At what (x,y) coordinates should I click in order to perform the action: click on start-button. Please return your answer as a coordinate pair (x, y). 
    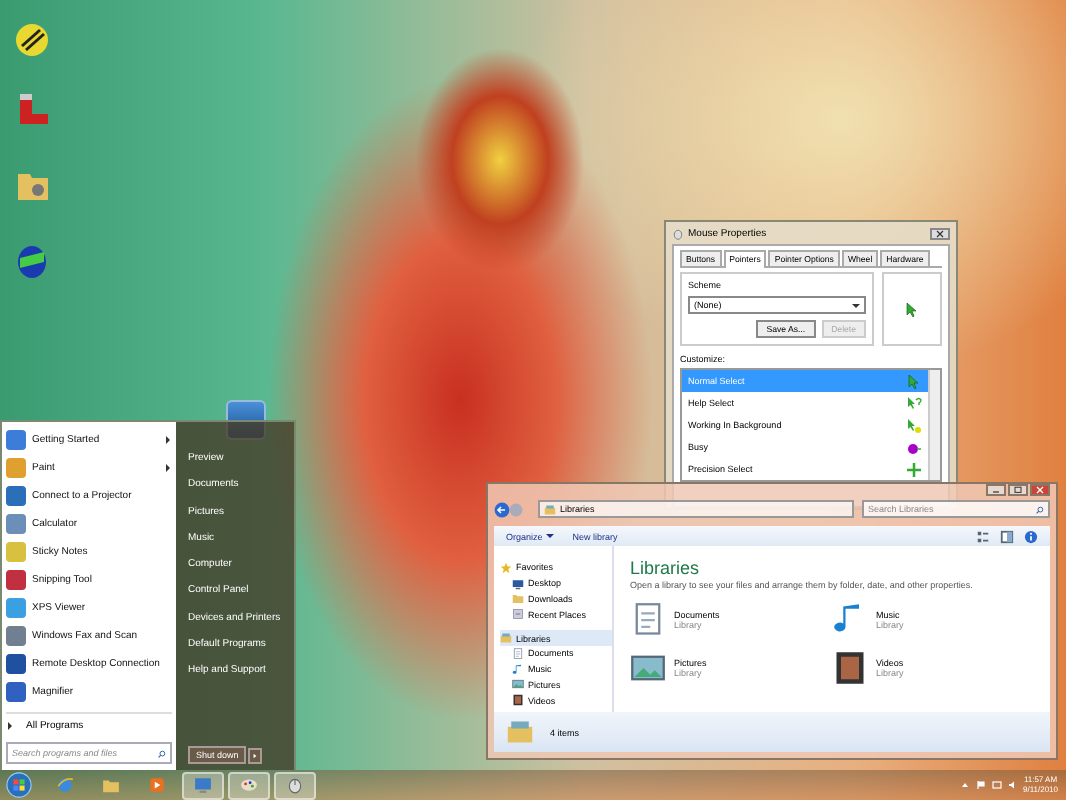
    Looking at the image, I should click on (19, 785).